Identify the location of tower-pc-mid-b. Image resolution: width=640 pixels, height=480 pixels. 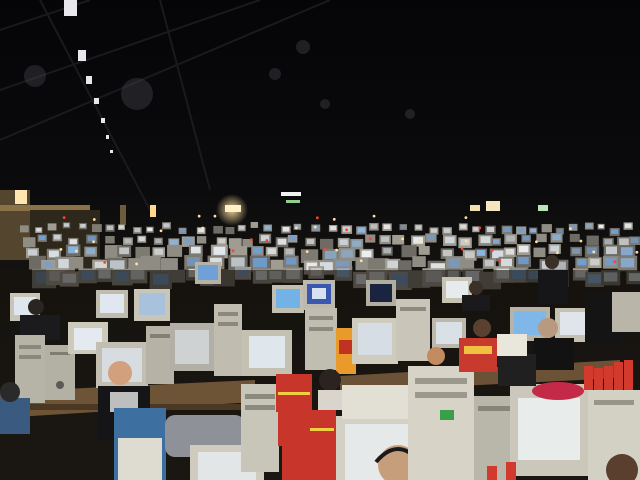
(228, 340).